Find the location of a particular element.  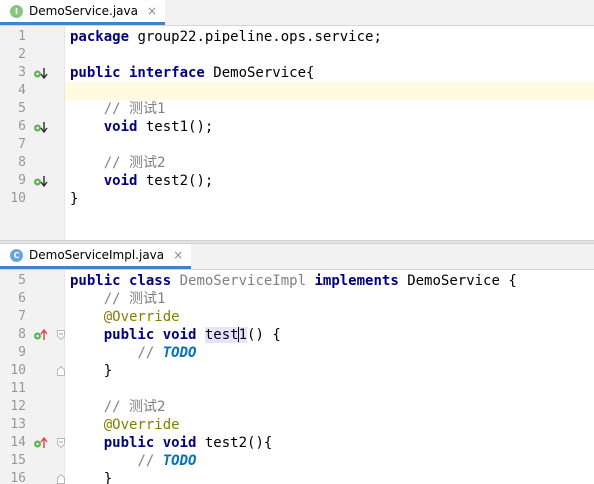

code-line: public void test1() { is located at coordinates (329, 335).